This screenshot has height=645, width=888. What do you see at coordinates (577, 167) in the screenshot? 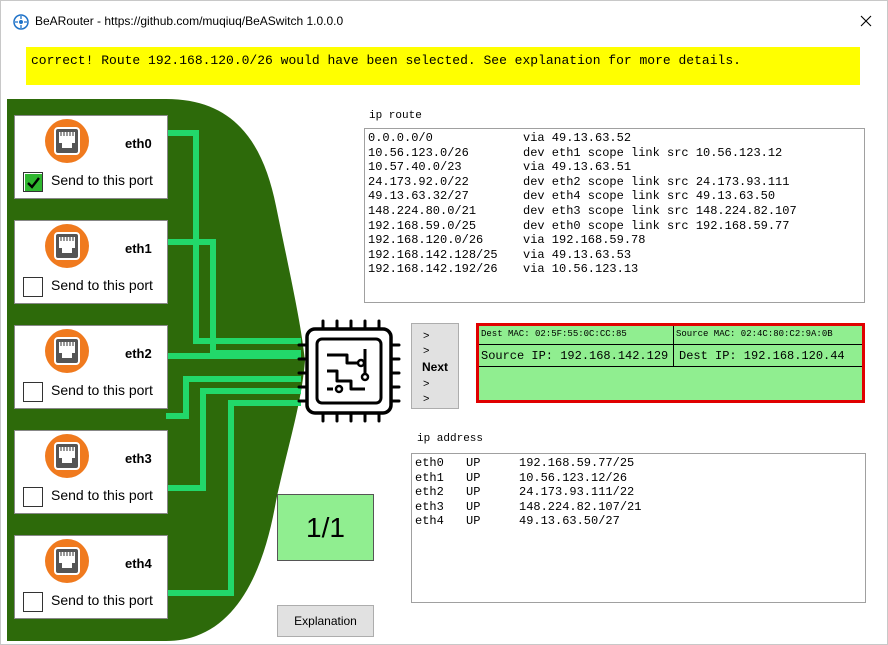
I see `route-detail: via 49.13.63.51` at bounding box center [577, 167].